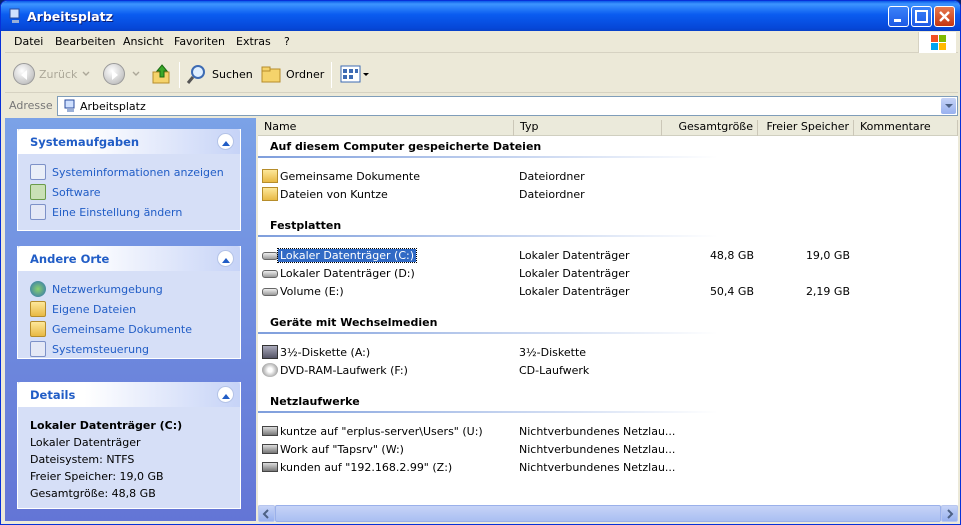 This screenshot has width=961, height=525. What do you see at coordinates (306, 225) in the screenshot?
I see `group-header: Festplatten` at bounding box center [306, 225].